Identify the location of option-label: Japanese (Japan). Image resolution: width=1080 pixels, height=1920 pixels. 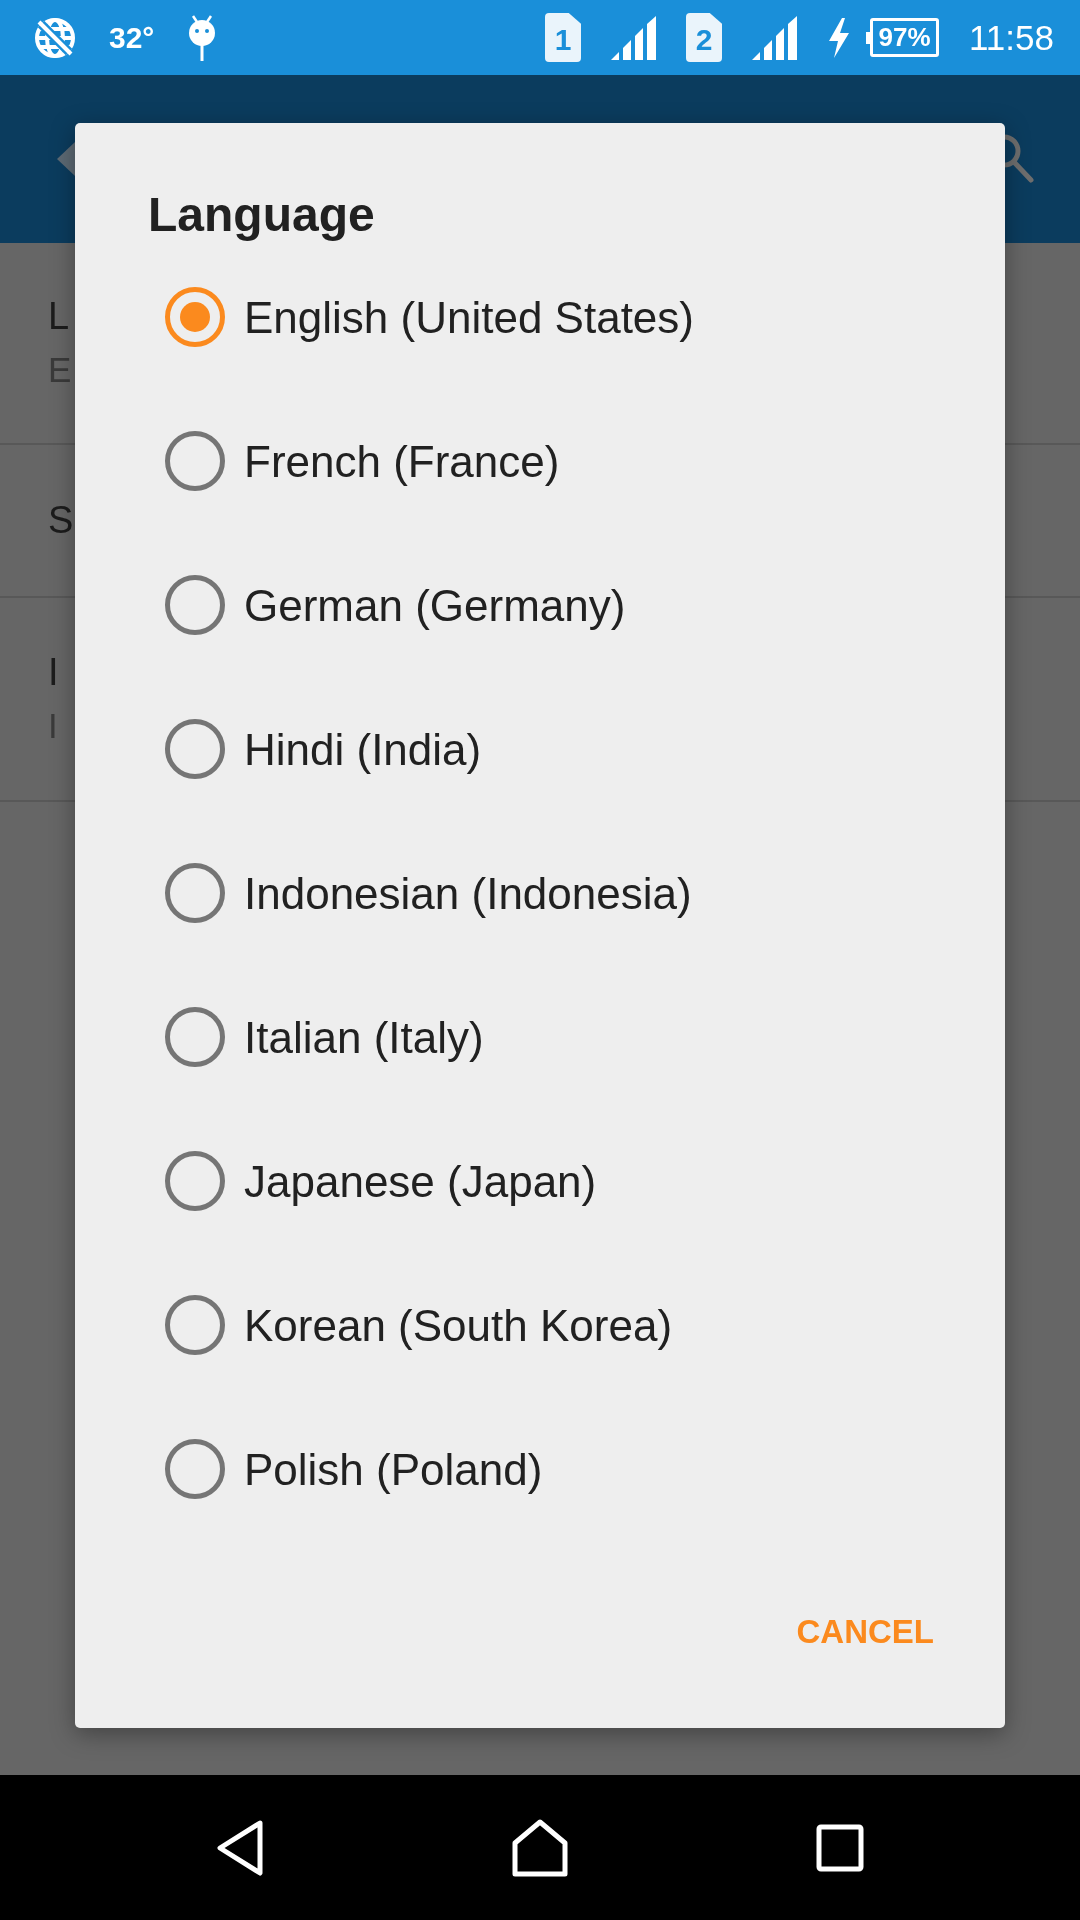
(420, 1181).